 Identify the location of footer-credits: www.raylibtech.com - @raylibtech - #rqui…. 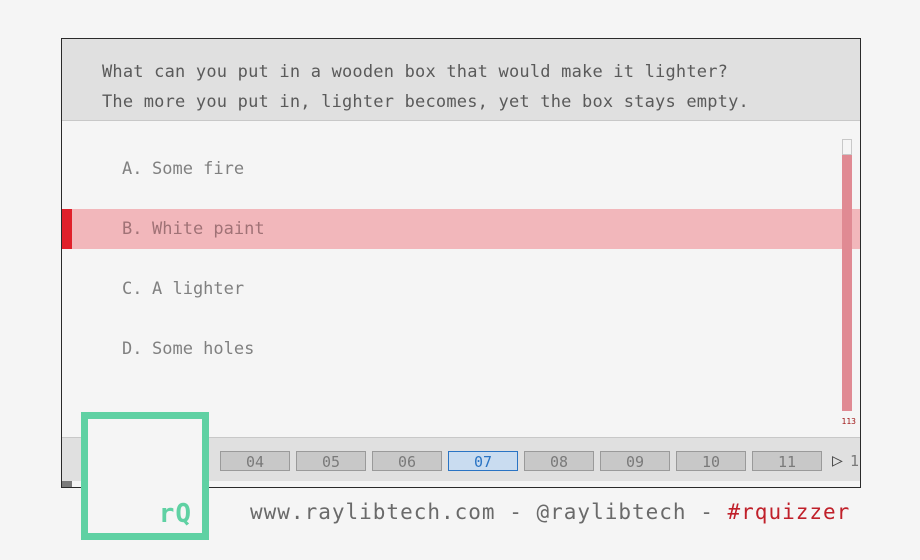
(550, 512).